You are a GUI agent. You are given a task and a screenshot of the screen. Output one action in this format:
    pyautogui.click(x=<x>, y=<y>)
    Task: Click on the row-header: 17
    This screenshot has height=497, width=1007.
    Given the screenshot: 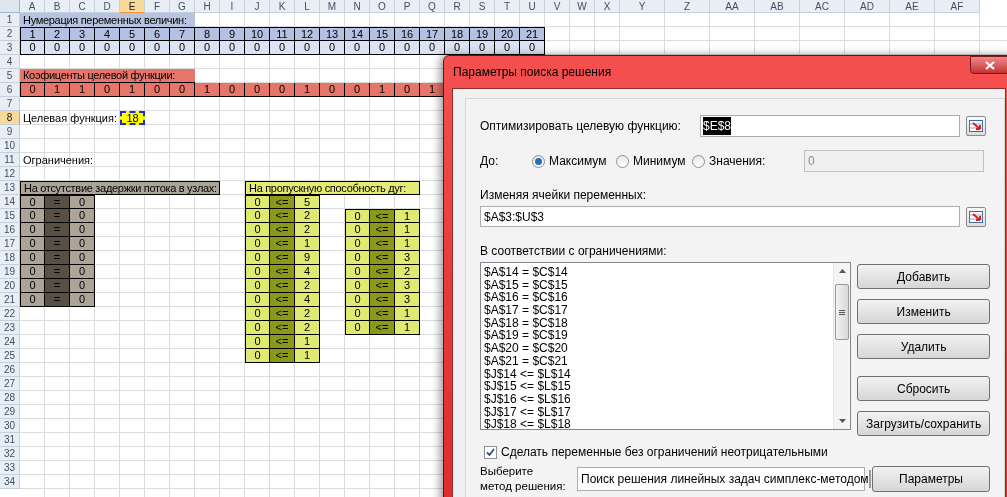 What is the action you would take?
    pyautogui.click(x=10, y=244)
    